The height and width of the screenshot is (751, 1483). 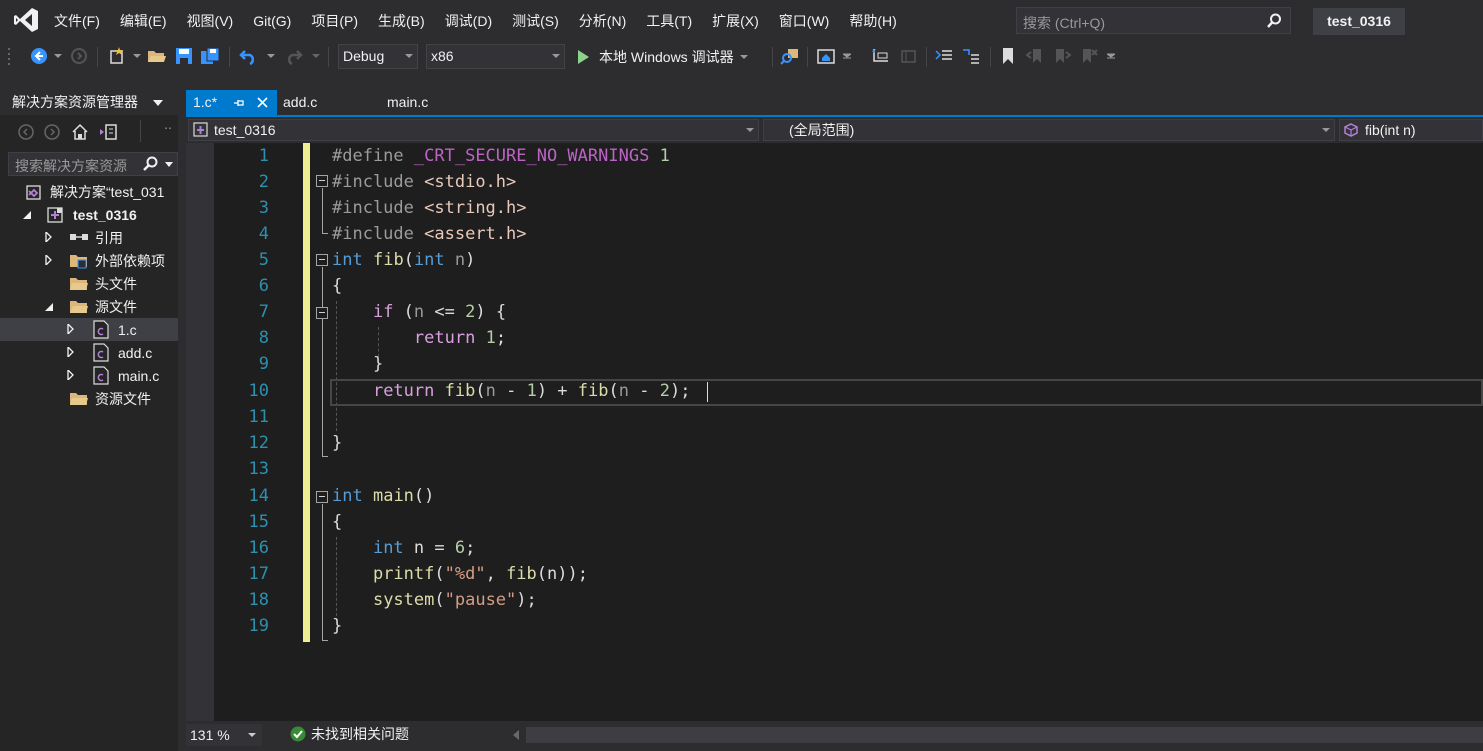 What do you see at coordinates (602, 21) in the screenshot?
I see `menu-item-8: 分析(N)` at bounding box center [602, 21].